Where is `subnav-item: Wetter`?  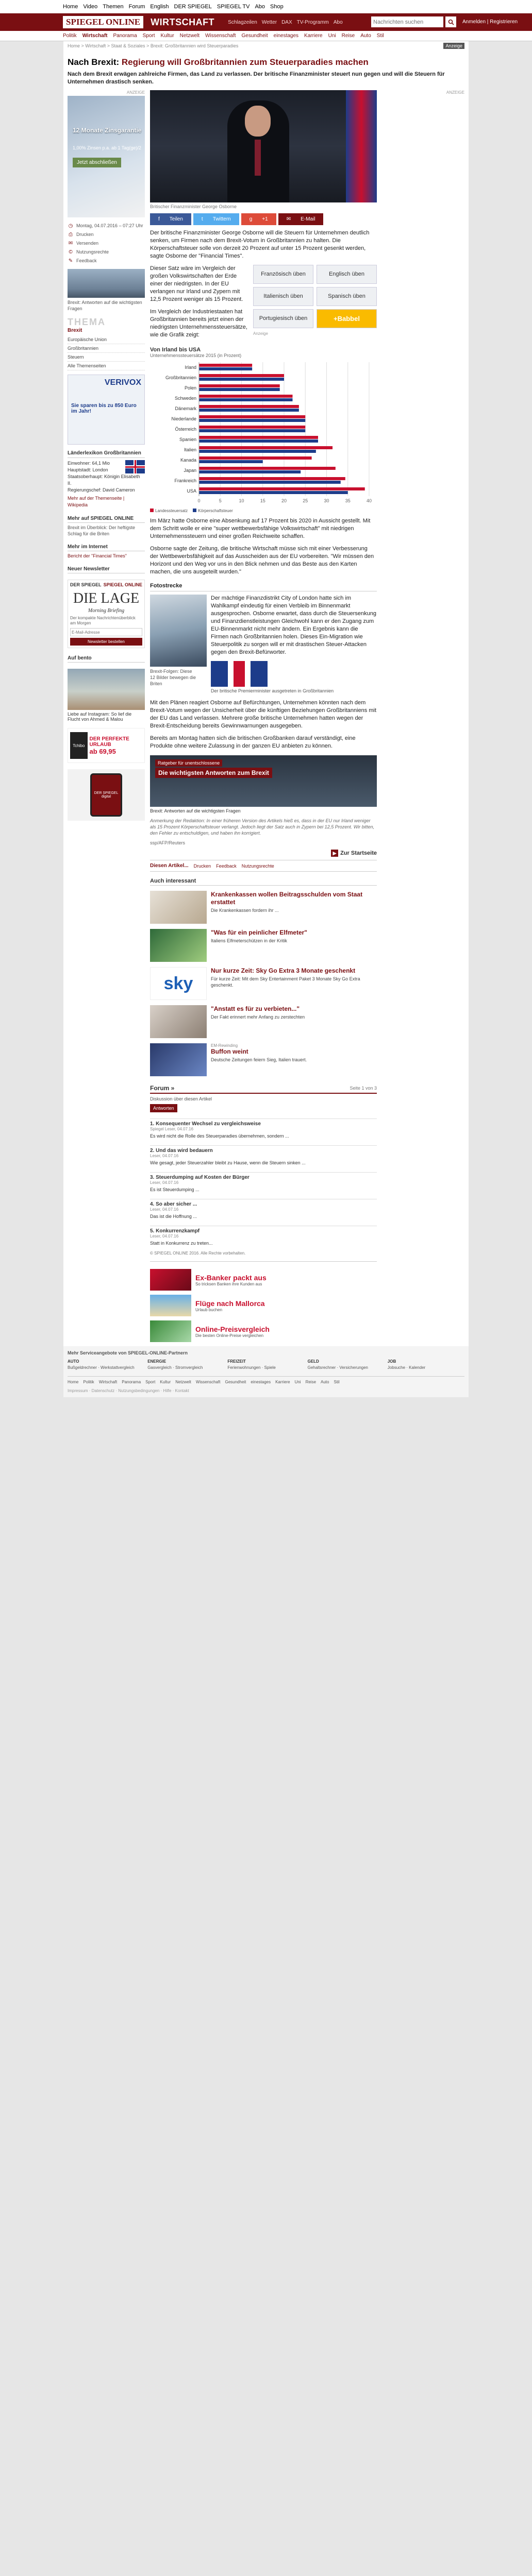
subnav-item: Wetter is located at coordinates (269, 22).